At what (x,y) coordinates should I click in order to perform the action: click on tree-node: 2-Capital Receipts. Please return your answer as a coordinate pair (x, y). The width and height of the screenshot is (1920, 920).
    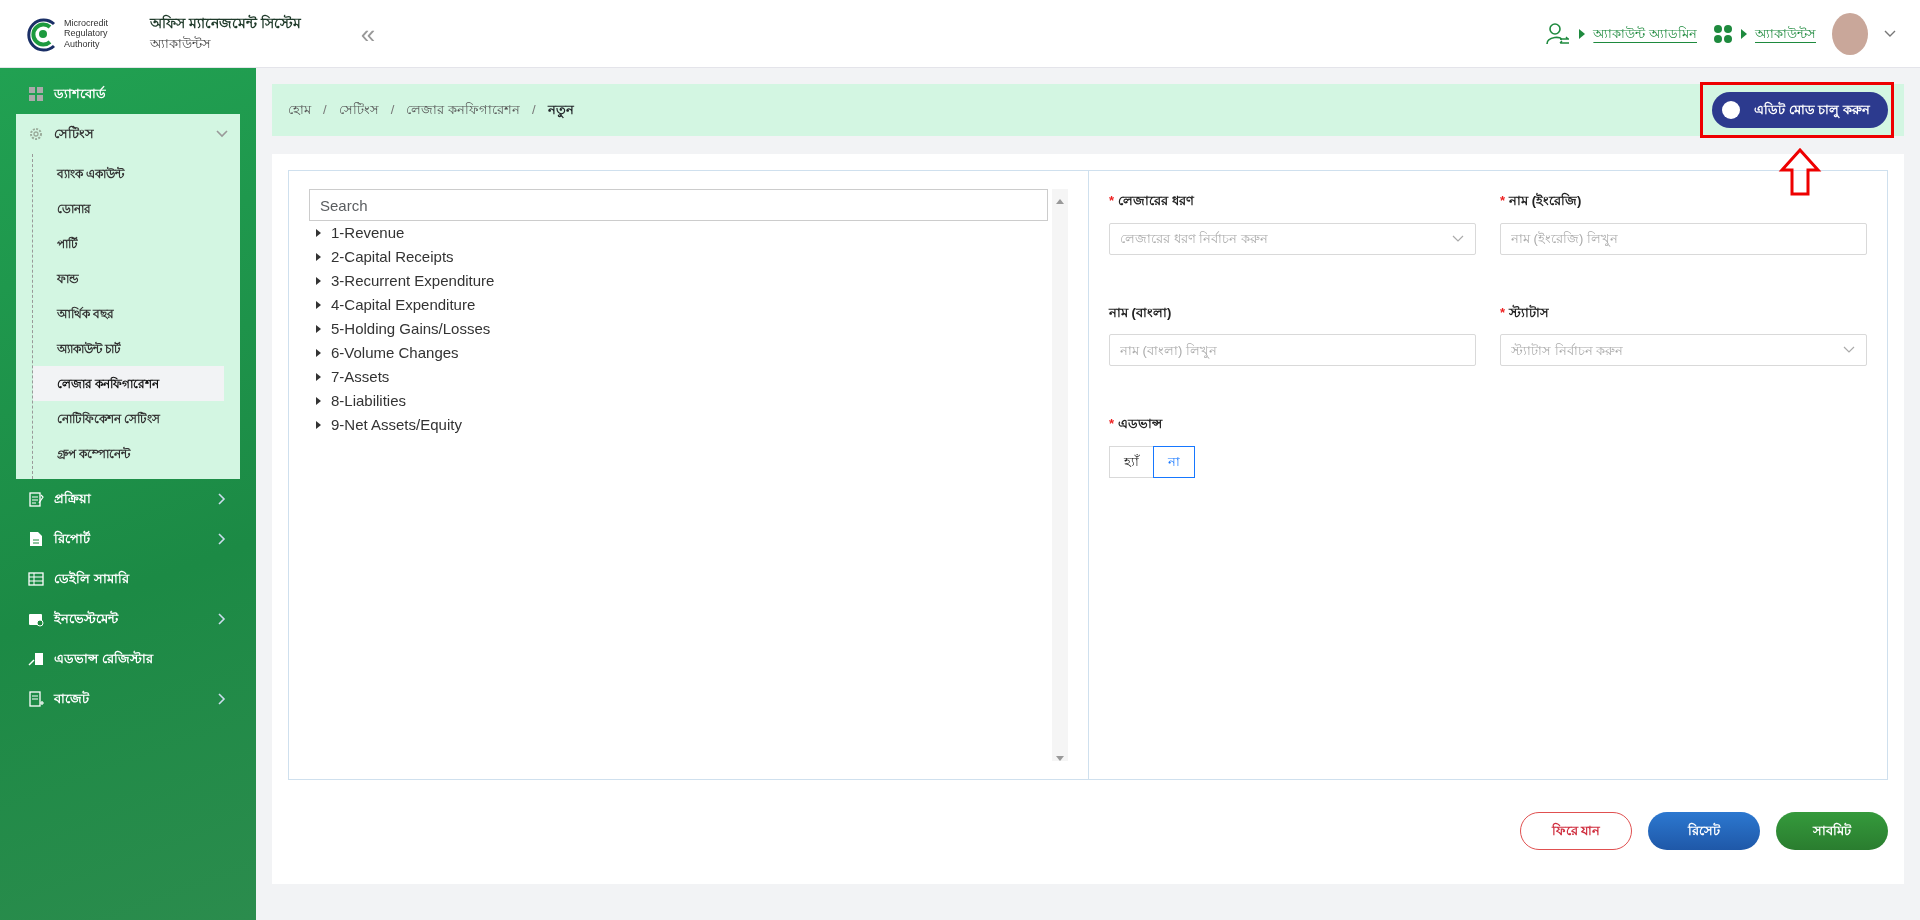
    Looking at the image, I should click on (678, 257).